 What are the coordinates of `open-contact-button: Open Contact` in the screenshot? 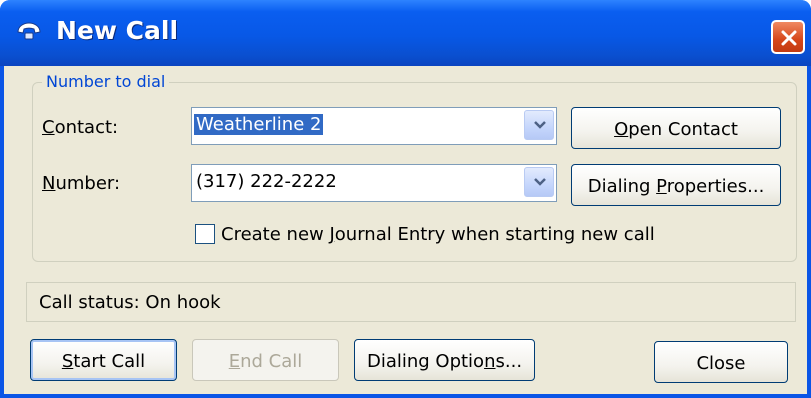 It's located at (676, 128).